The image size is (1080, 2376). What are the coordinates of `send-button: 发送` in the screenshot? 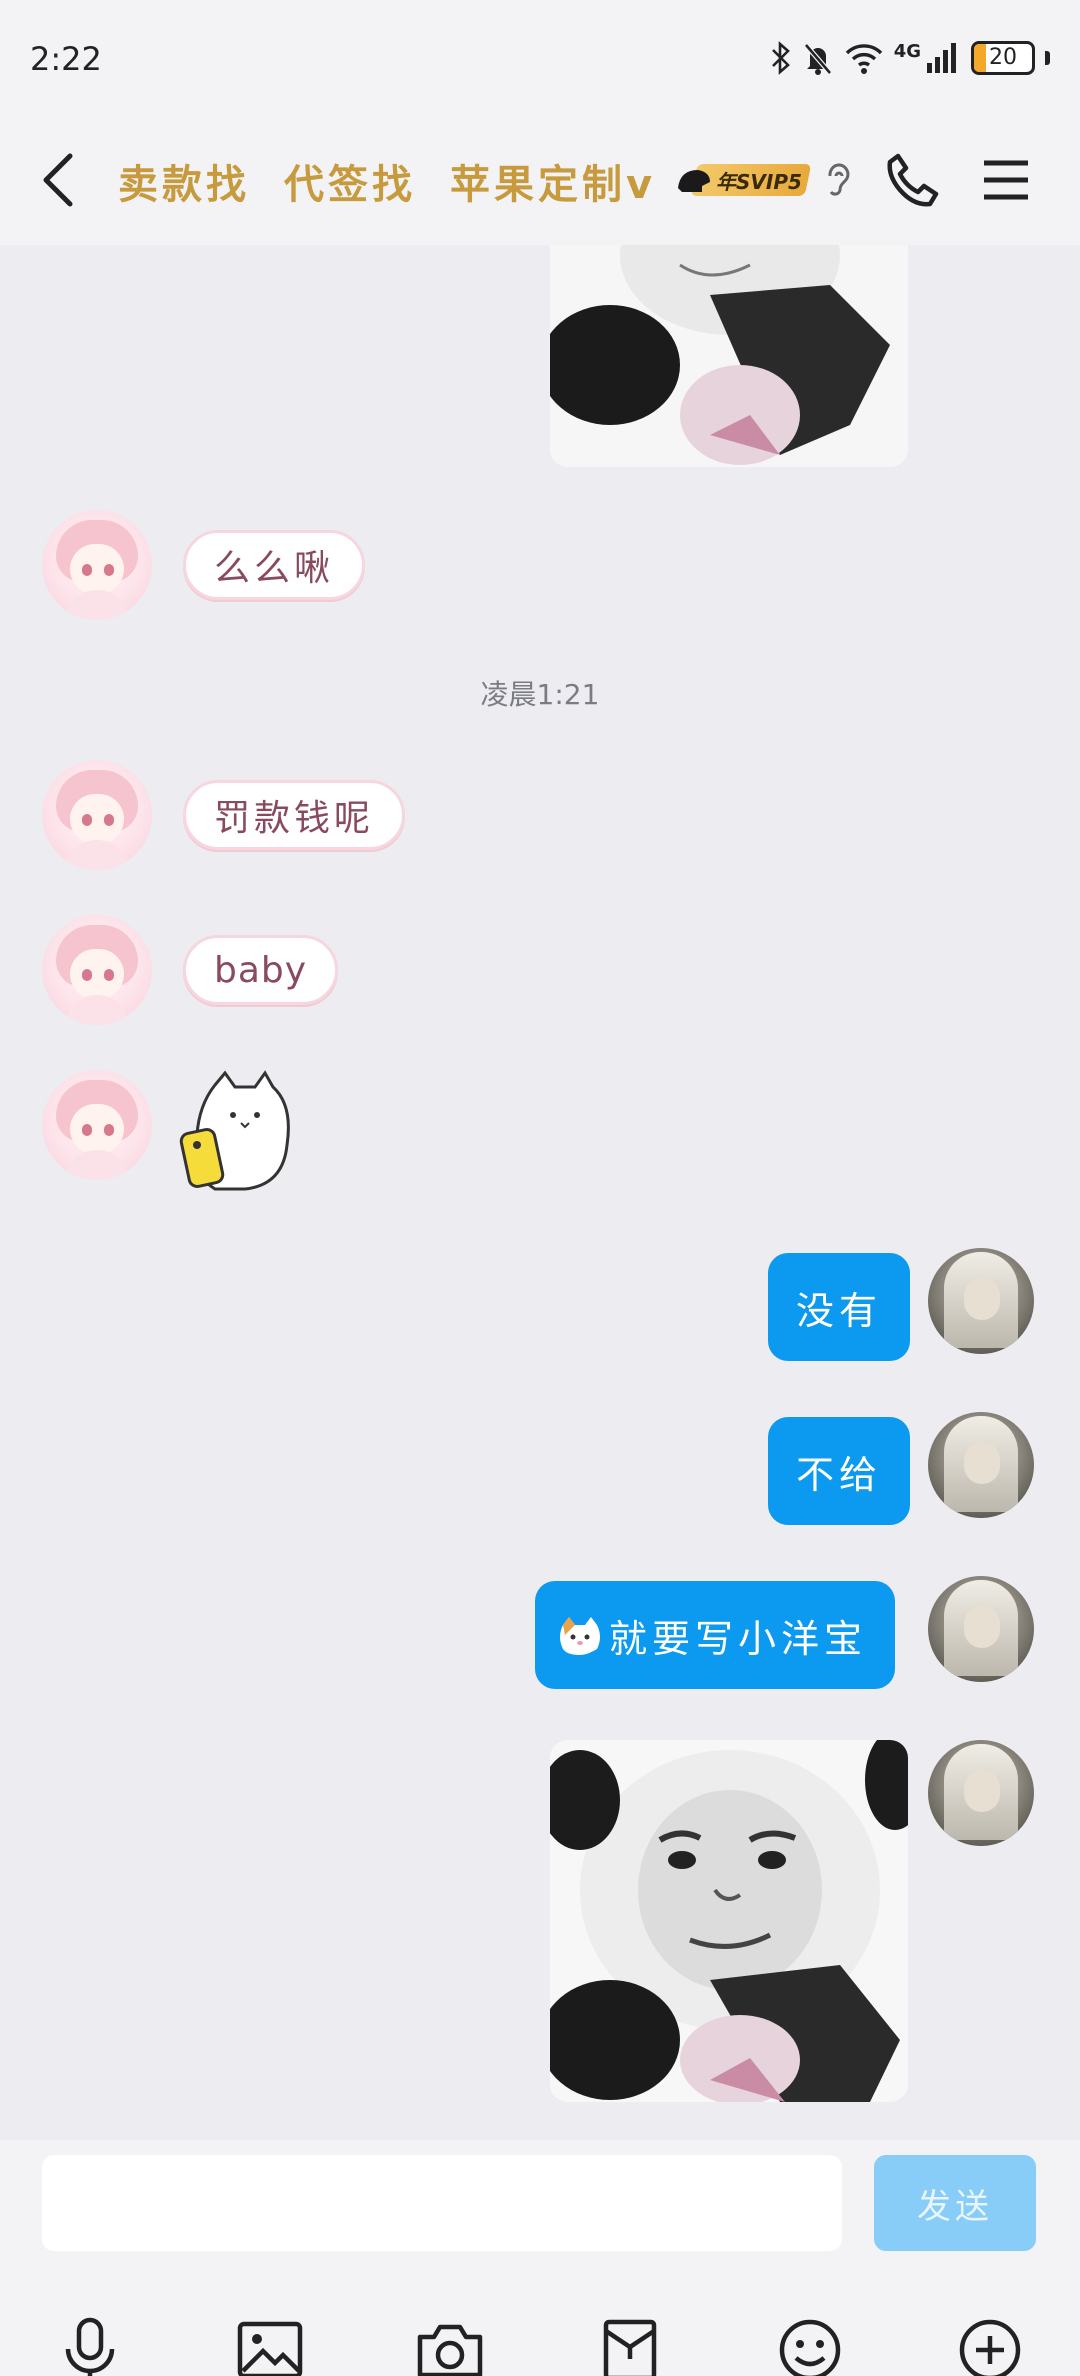 It's located at (955, 2203).